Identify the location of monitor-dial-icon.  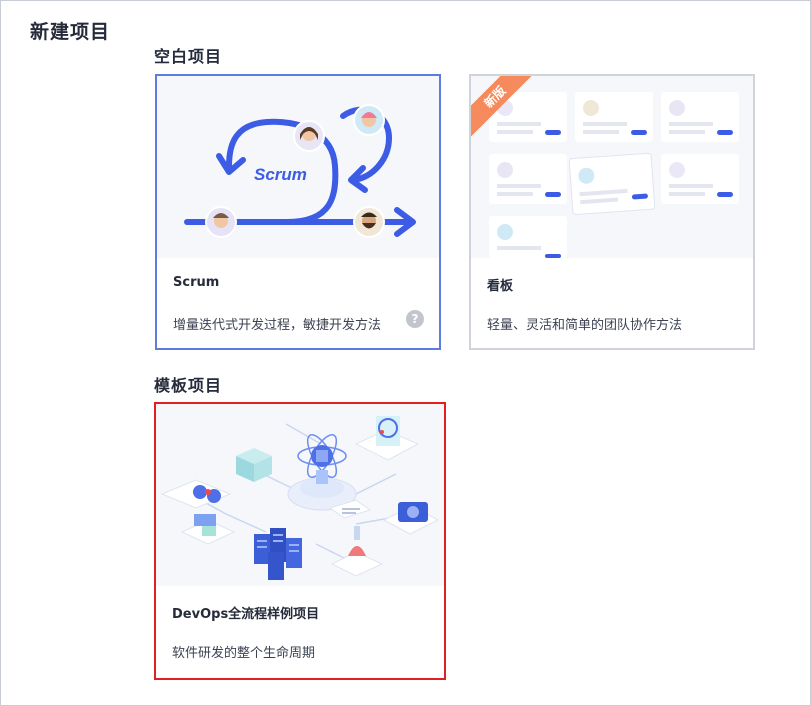
(387, 438).